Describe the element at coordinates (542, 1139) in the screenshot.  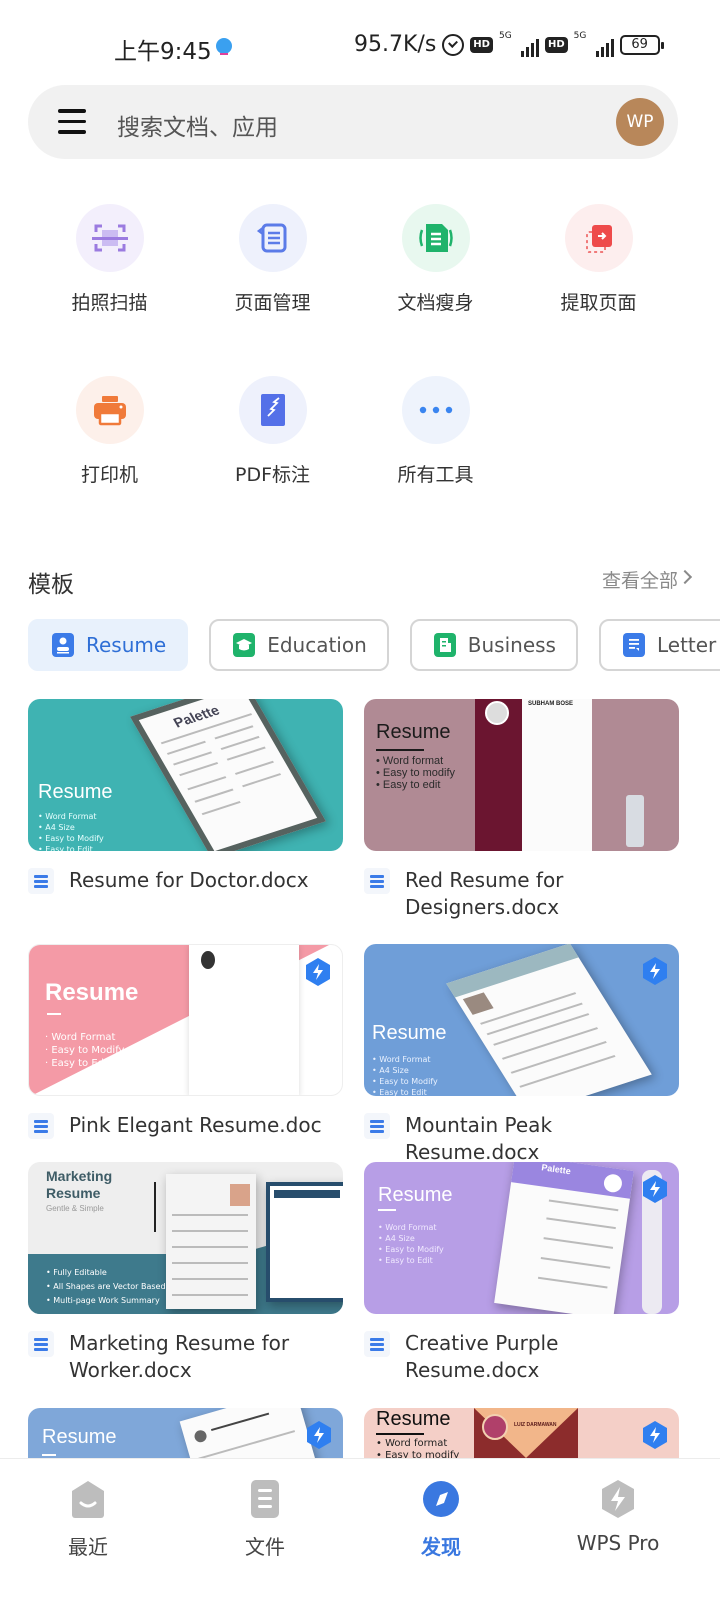
I see `template-name: Mountain Peak Resume.docx` at that location.